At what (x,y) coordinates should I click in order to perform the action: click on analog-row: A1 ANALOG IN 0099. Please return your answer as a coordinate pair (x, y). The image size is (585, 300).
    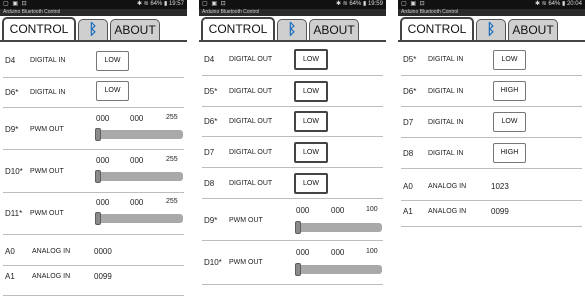
    Looking at the image, I should click on (491, 214).